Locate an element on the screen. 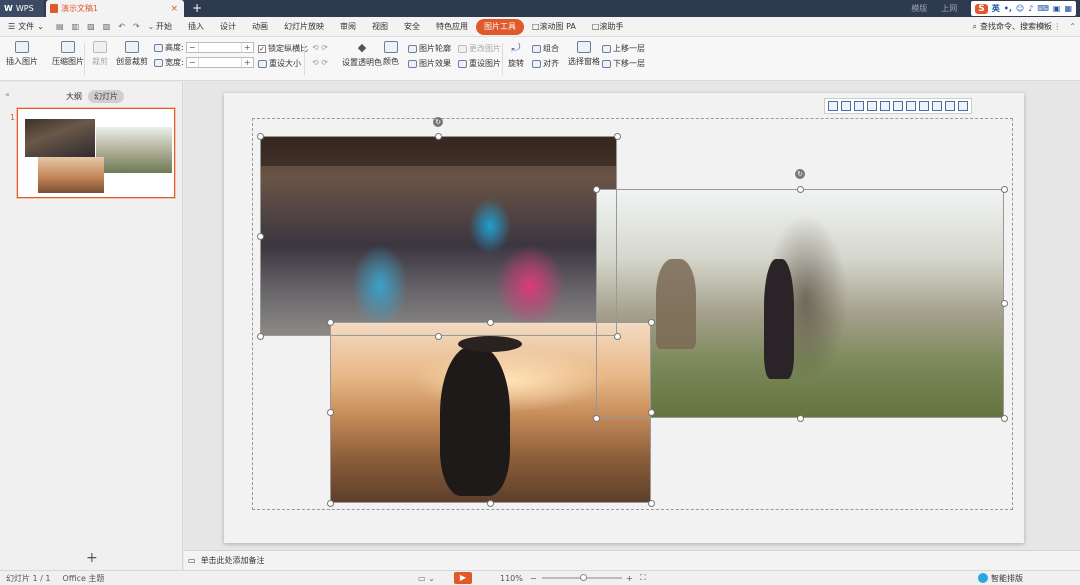  tab-picture-tools: 图片工具 is located at coordinates (500, 26).